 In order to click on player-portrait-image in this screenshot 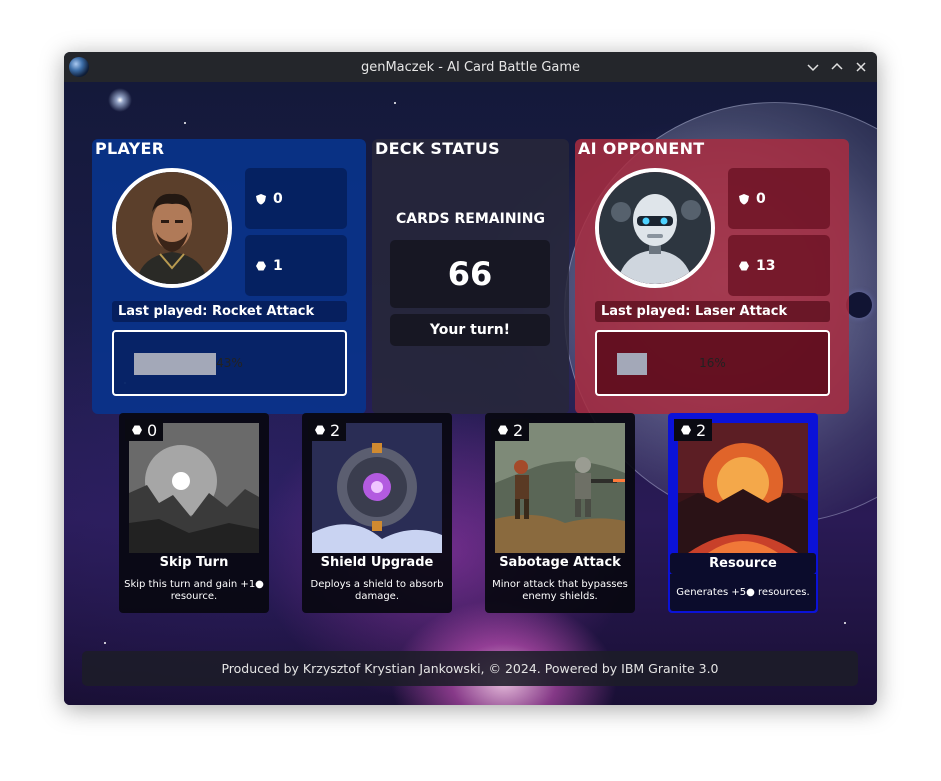, I will do `click(172, 228)`.